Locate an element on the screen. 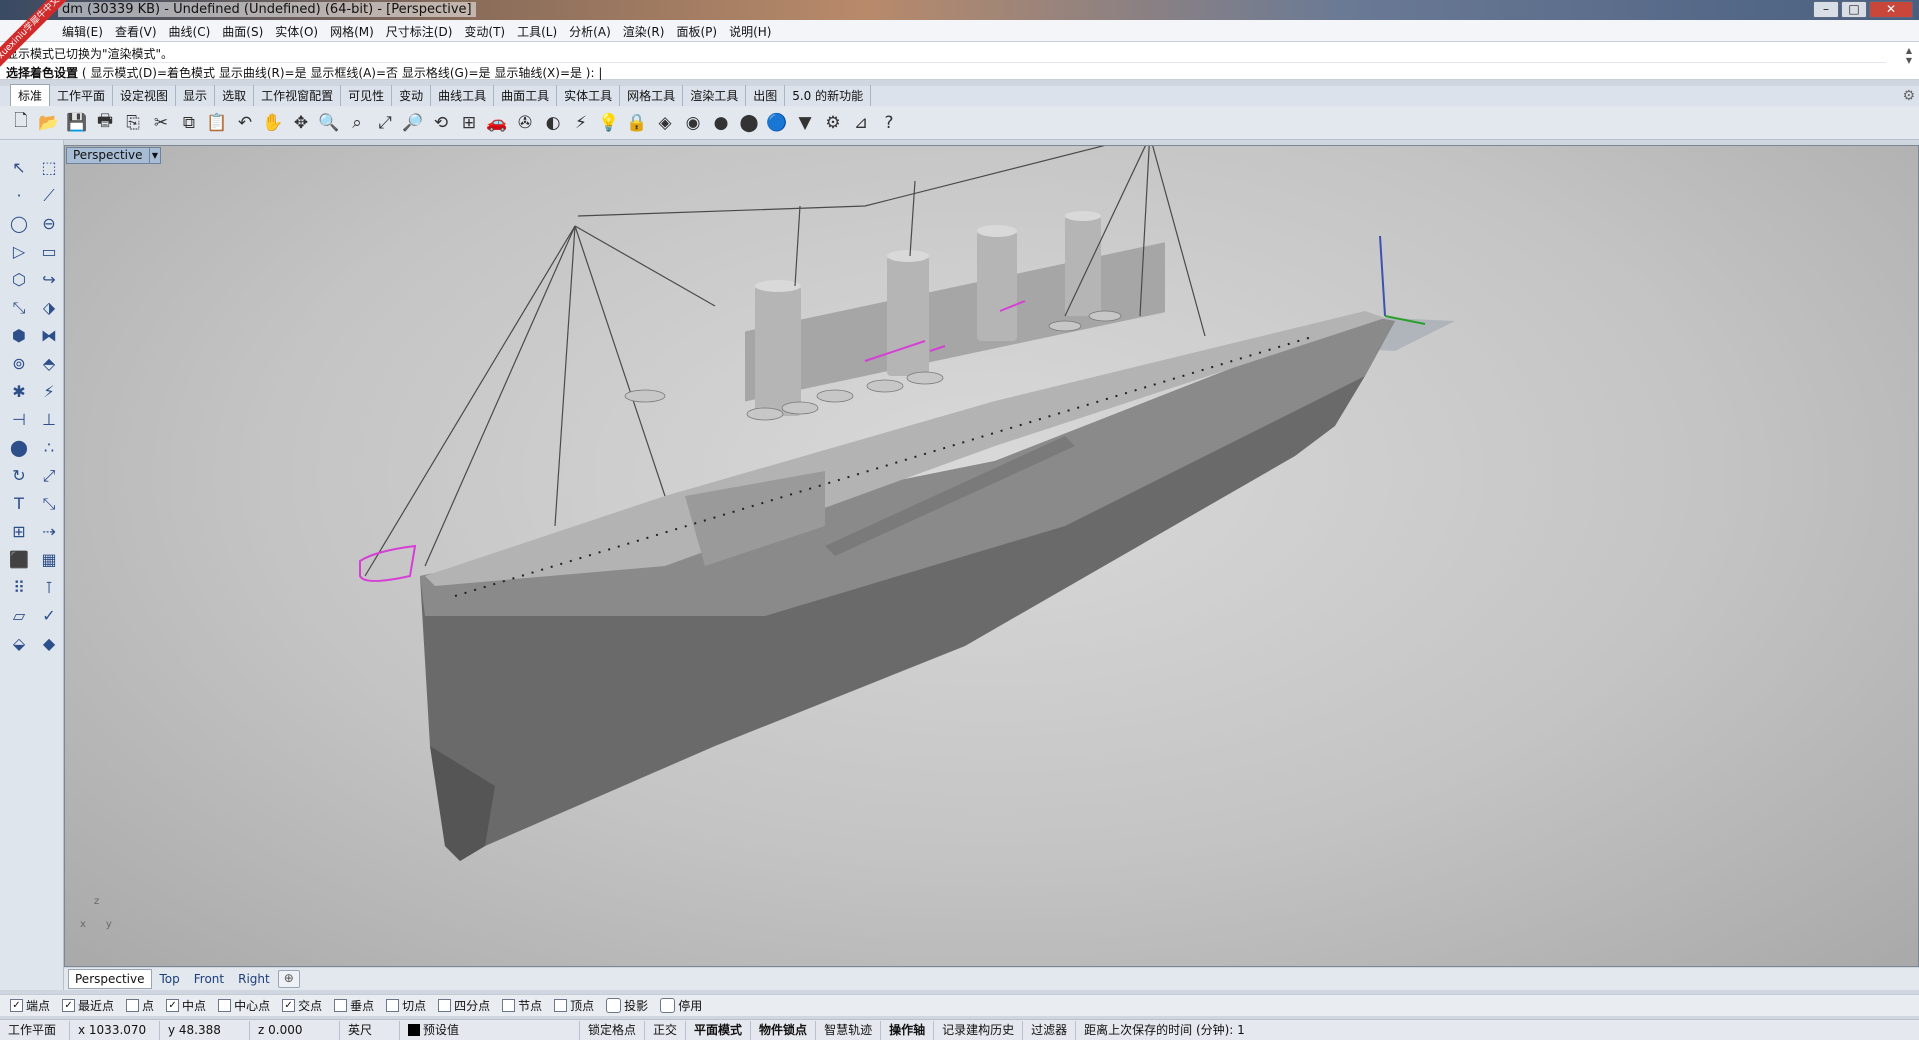 The width and height of the screenshot is (1919, 1040). join-icon: ⊥ is located at coordinates (49, 419).